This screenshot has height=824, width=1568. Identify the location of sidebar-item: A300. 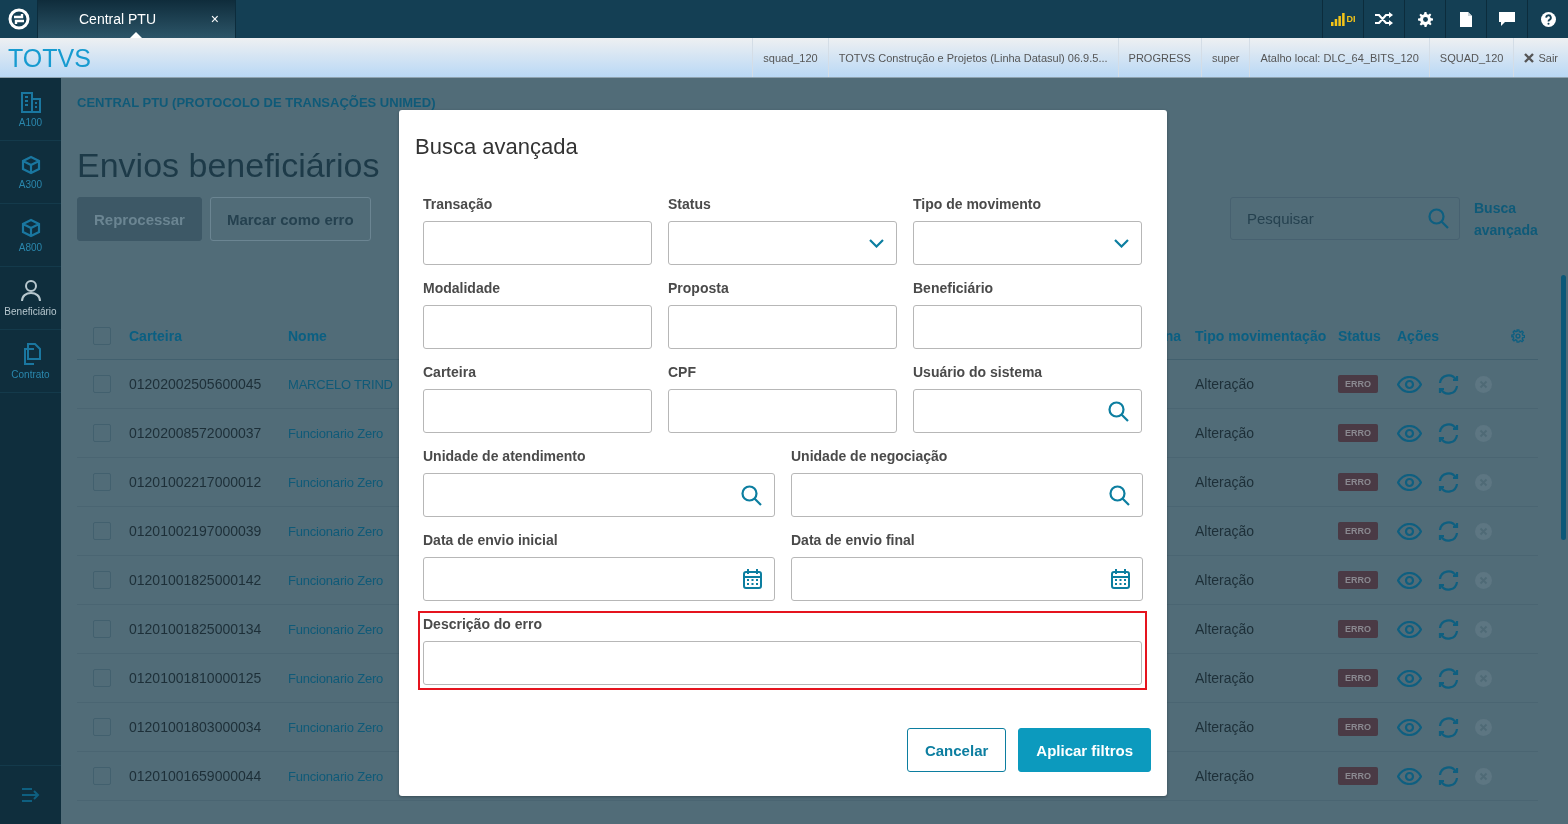
(30, 172).